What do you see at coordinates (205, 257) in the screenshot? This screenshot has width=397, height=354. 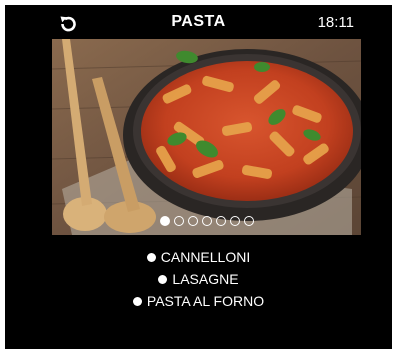 I see `menu-item-label: CANNELLONI` at bounding box center [205, 257].